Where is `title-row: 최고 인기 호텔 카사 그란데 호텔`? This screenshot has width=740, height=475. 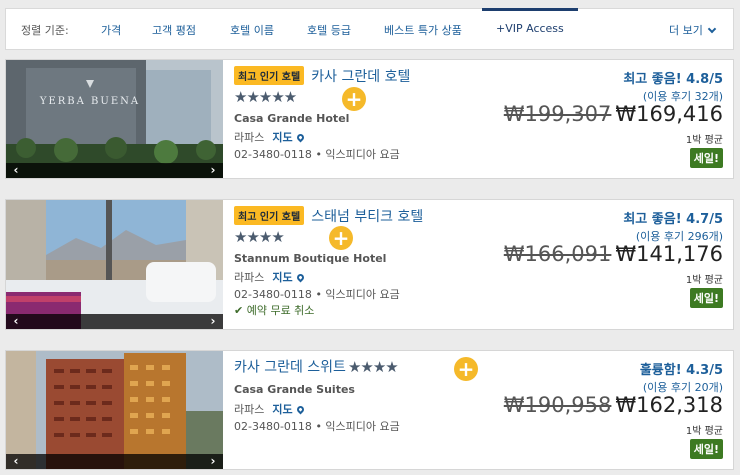
title-row: 최고 인기 호텔 카사 그란데 호텔 is located at coordinates (322, 75).